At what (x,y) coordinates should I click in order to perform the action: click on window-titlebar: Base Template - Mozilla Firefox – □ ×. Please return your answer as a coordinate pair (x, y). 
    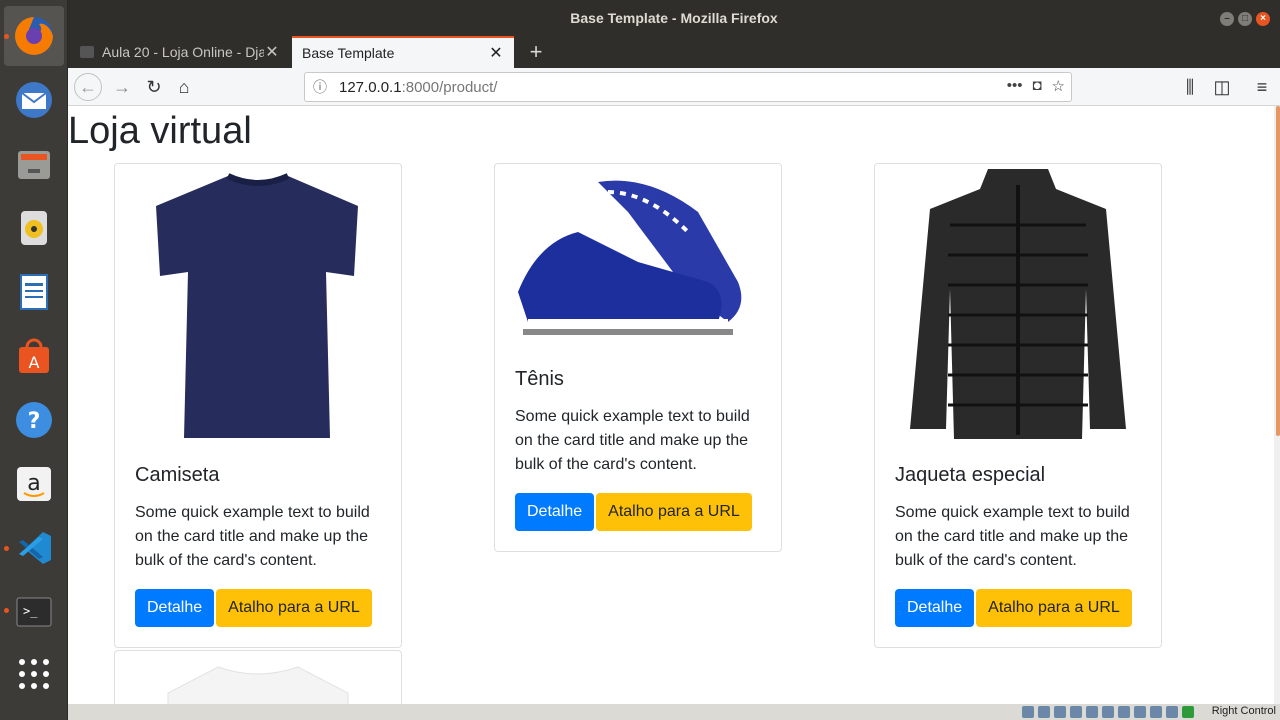
    Looking at the image, I should click on (674, 18).